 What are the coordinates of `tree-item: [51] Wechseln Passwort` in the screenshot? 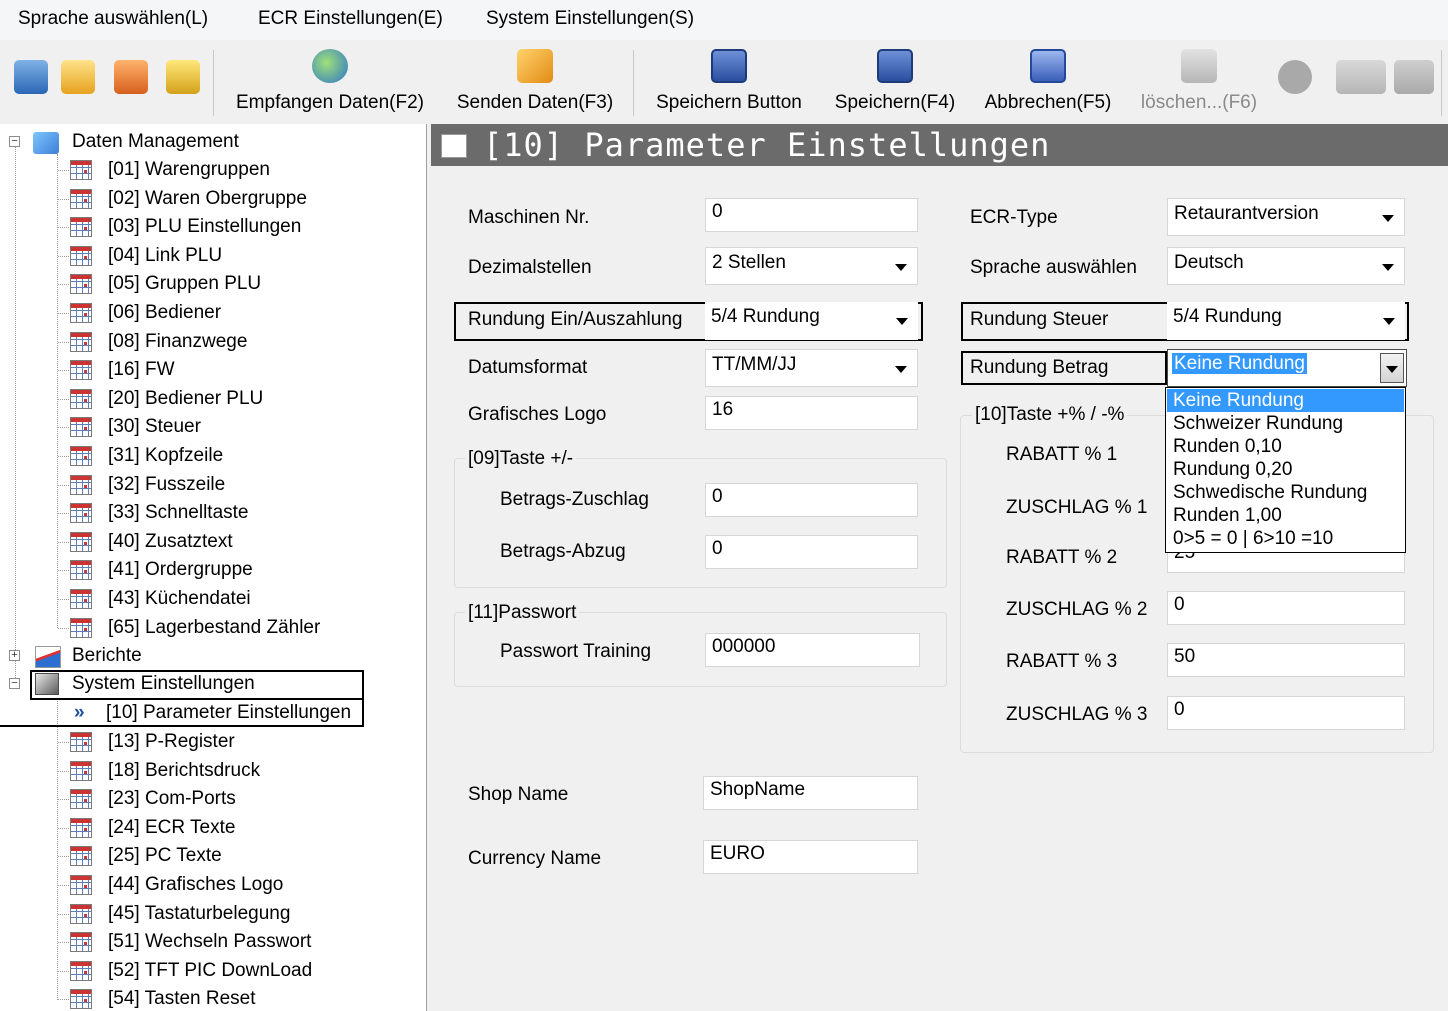 It's located at (235, 942).